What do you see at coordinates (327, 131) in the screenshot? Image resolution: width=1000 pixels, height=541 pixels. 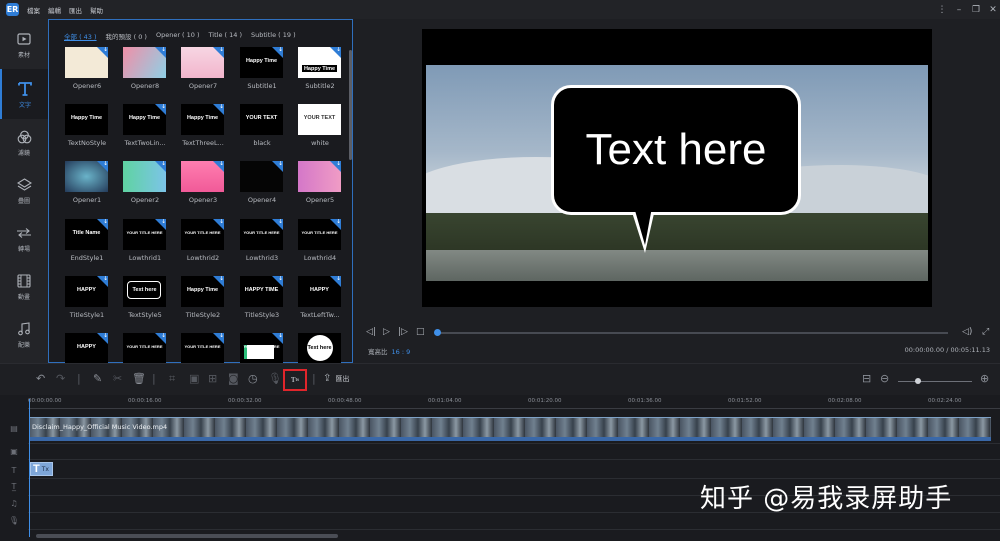 I see `template-tile: YOUR TEXT white` at bounding box center [327, 131].